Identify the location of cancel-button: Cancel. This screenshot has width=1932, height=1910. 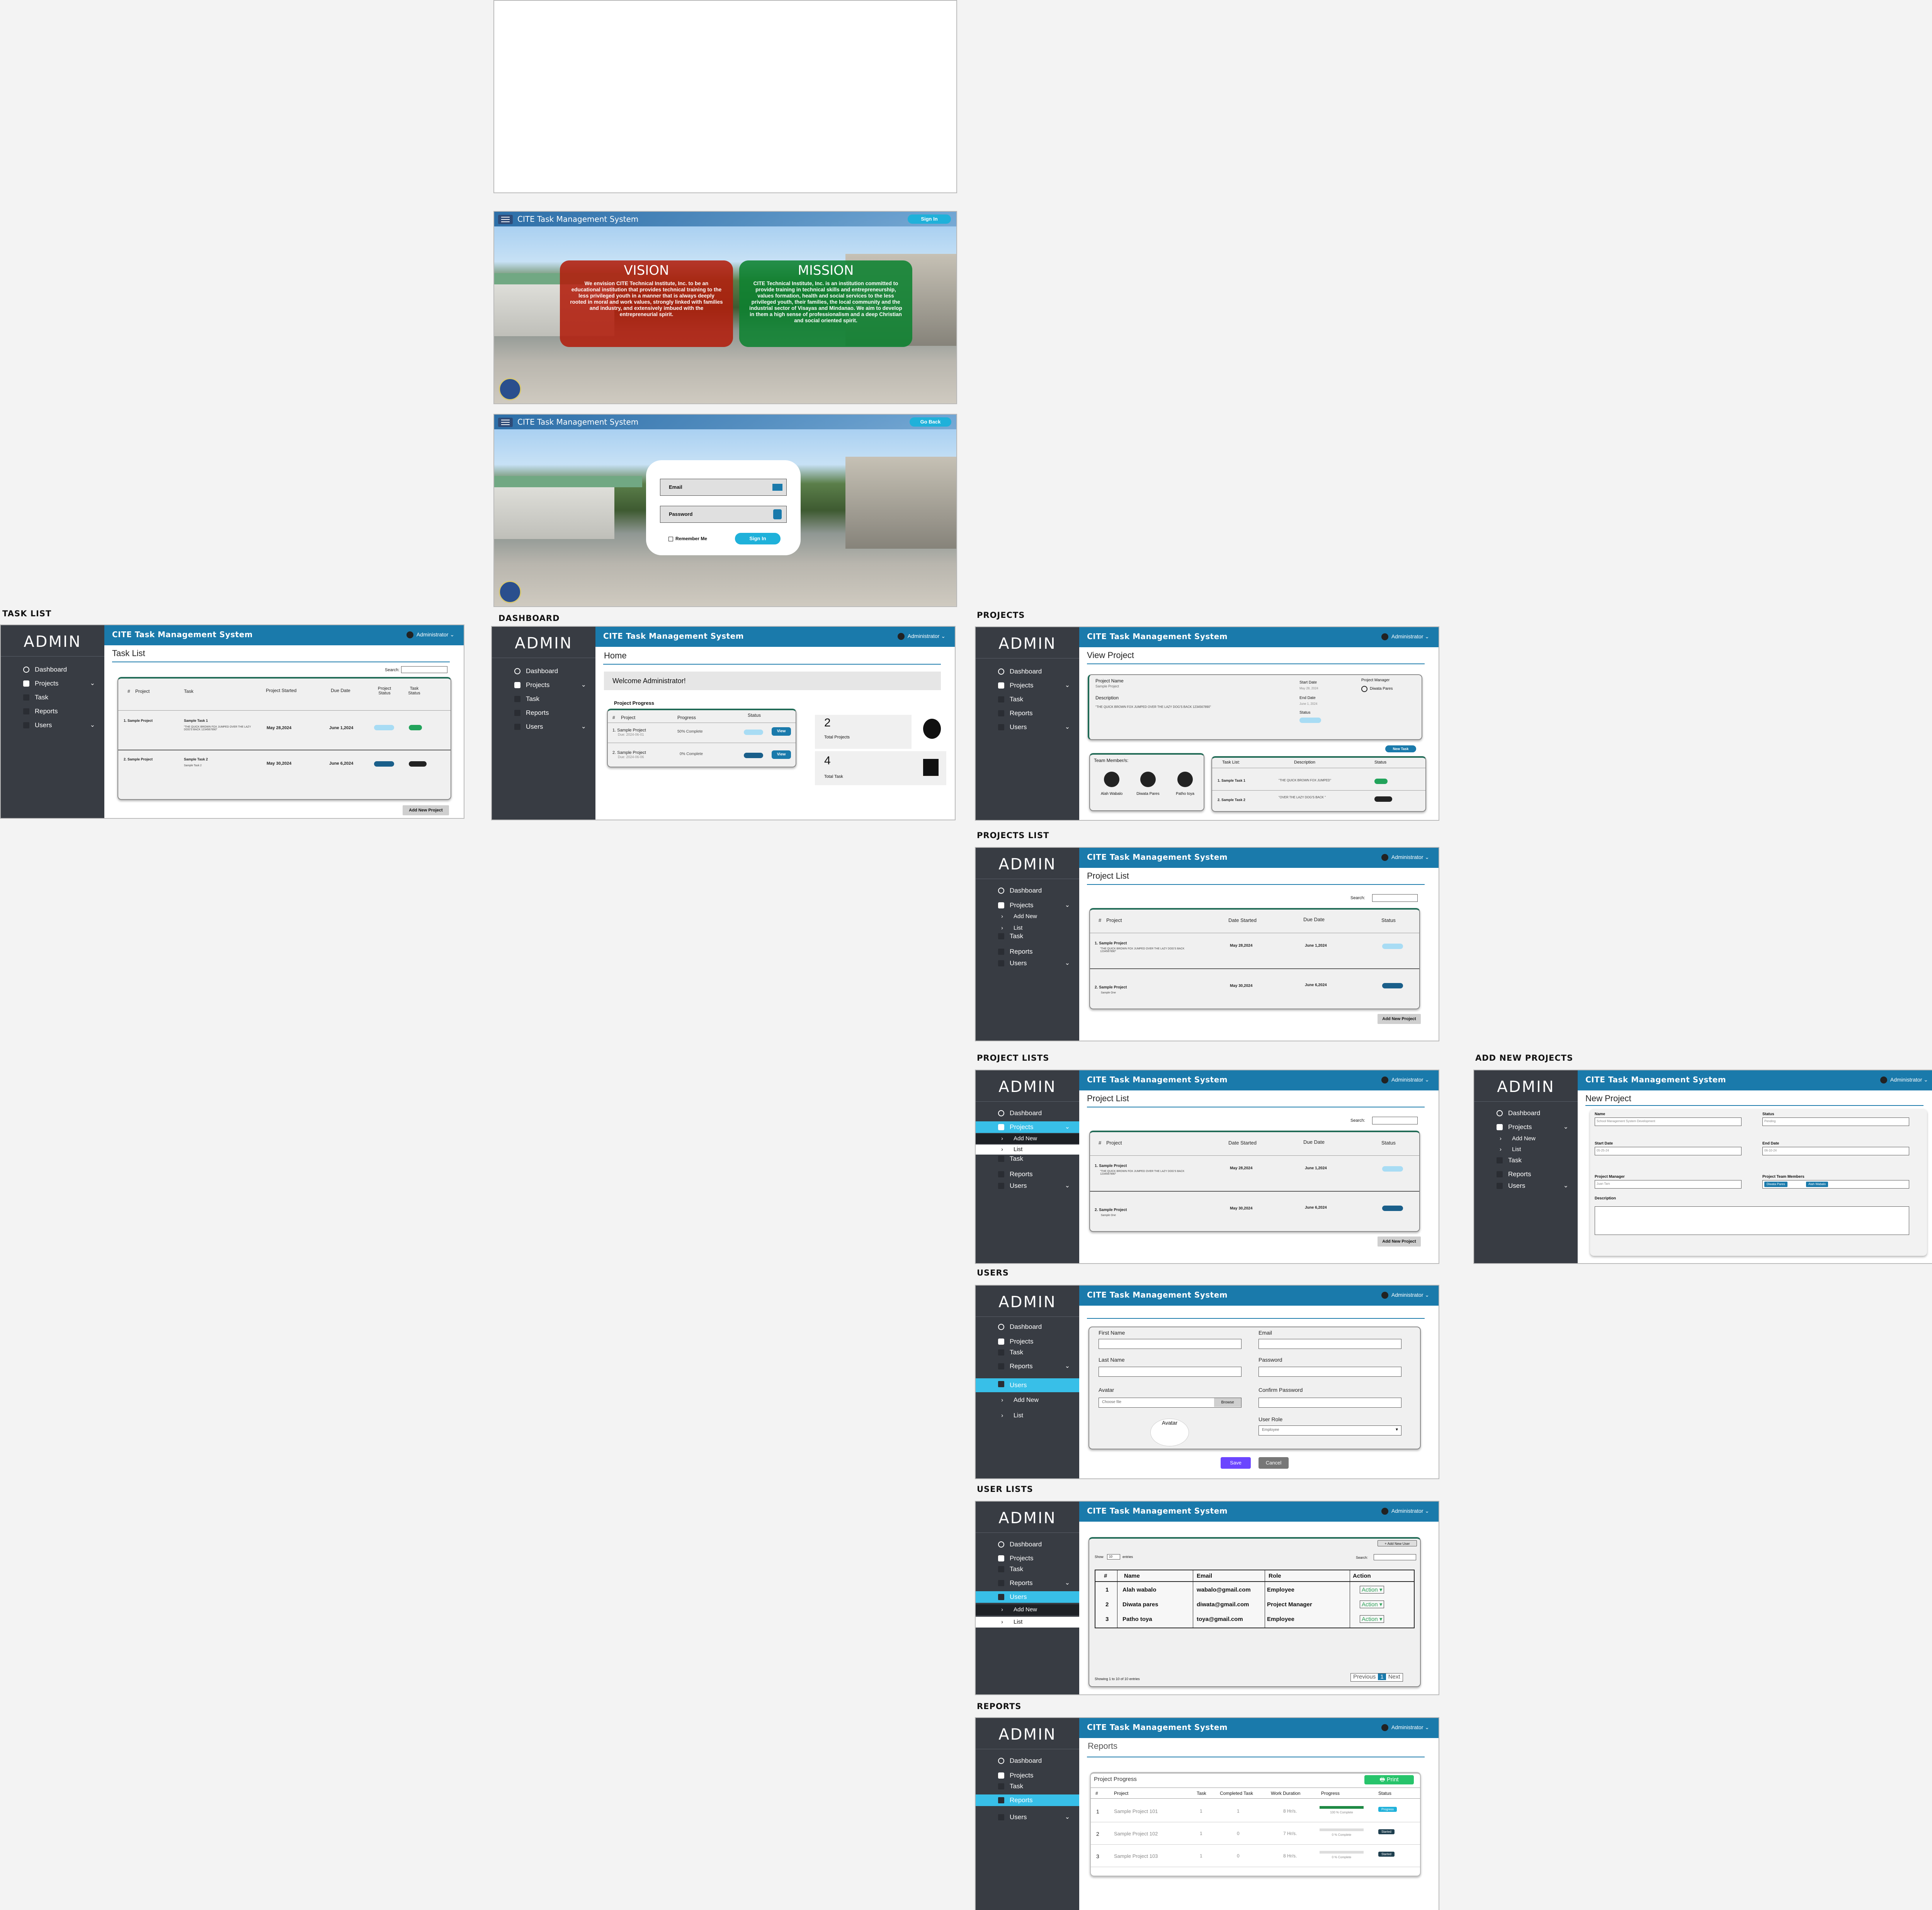
(1274, 1463).